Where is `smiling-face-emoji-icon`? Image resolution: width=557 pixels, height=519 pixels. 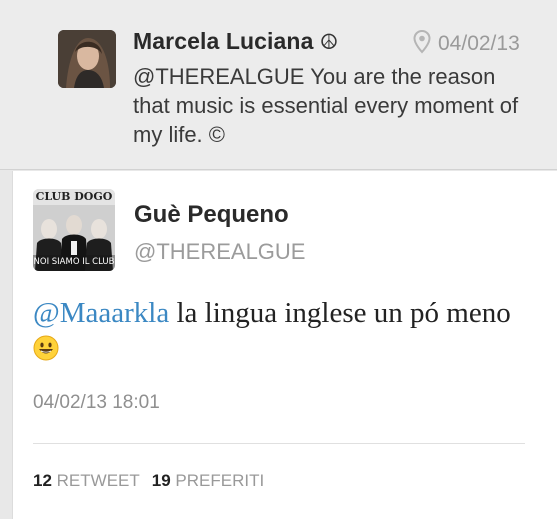 smiling-face-emoji-icon is located at coordinates (46, 348).